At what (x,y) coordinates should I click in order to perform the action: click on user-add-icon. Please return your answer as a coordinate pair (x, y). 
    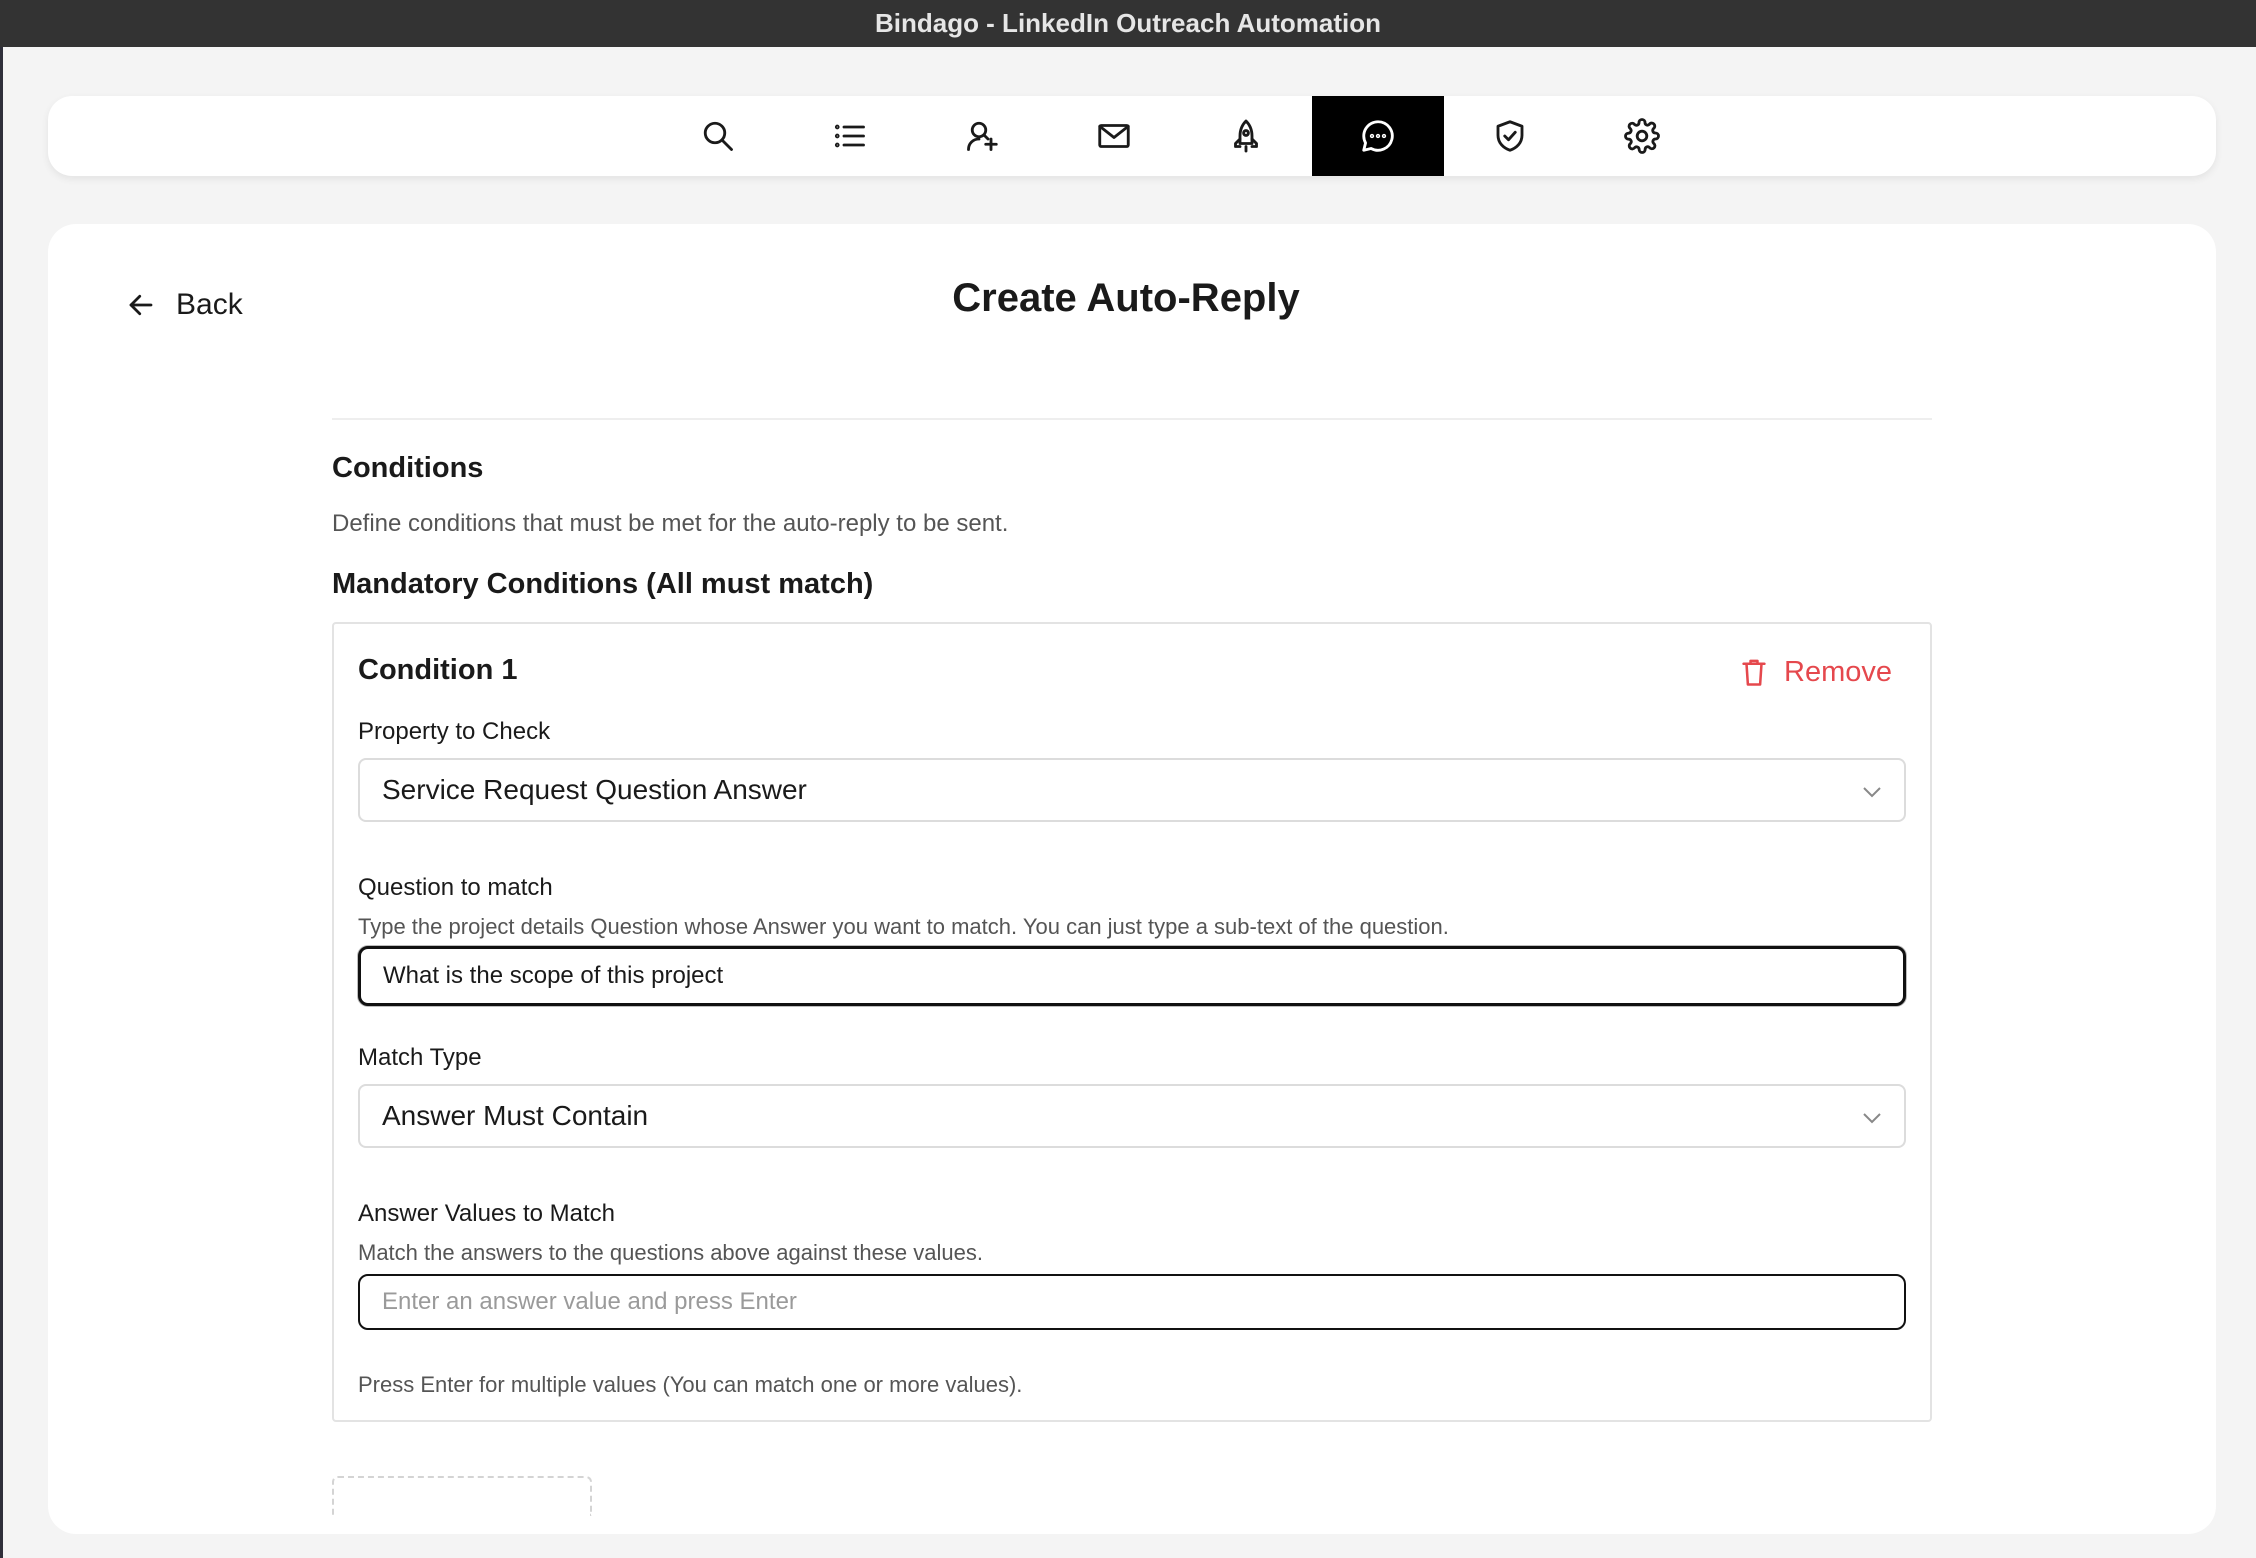
    Looking at the image, I should click on (982, 136).